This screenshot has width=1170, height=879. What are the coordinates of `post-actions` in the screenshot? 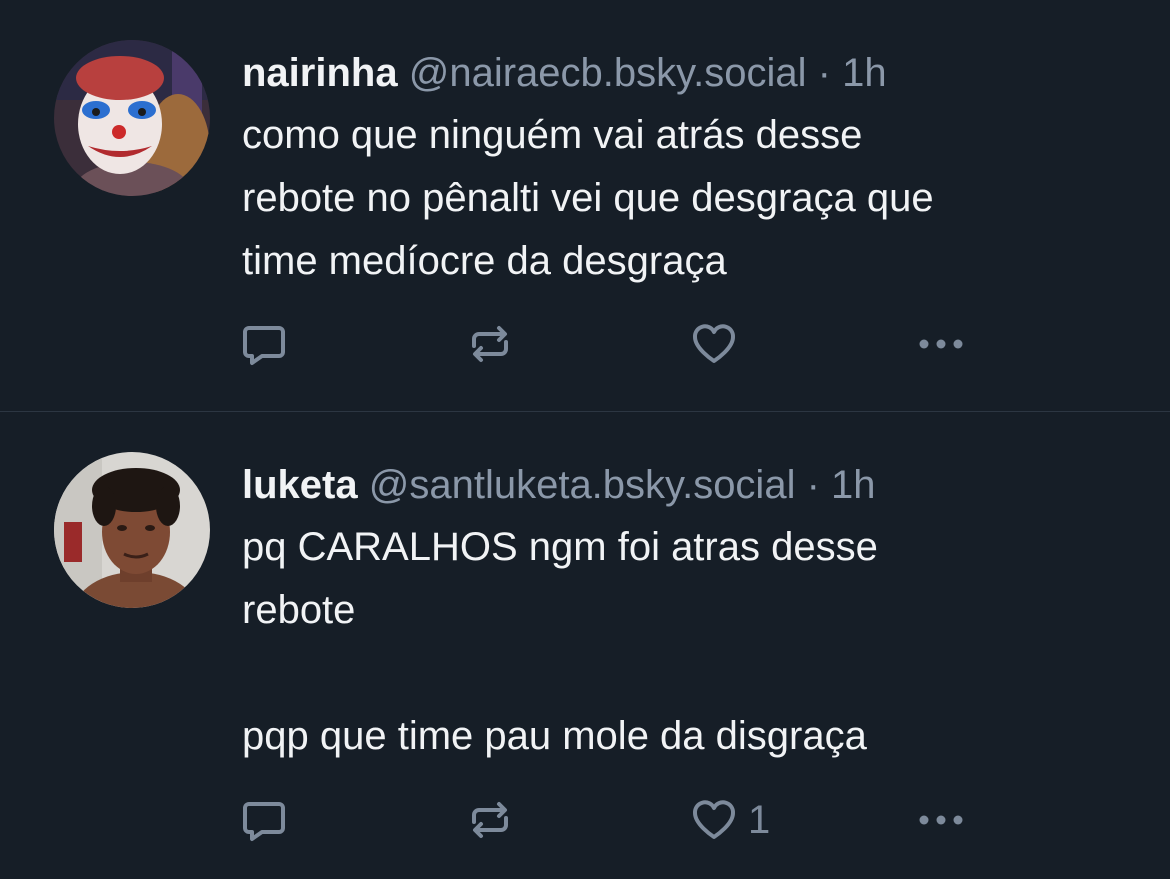 It's located at (620, 344).